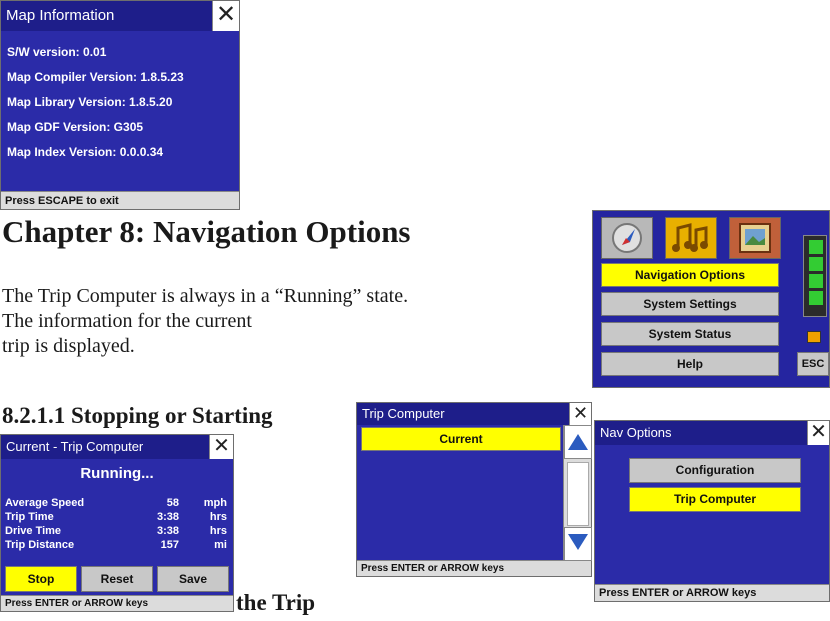 This screenshot has width=830, height=621. Describe the element at coordinates (40, 545) in the screenshot. I see `stat-label: Trip Distance` at that location.